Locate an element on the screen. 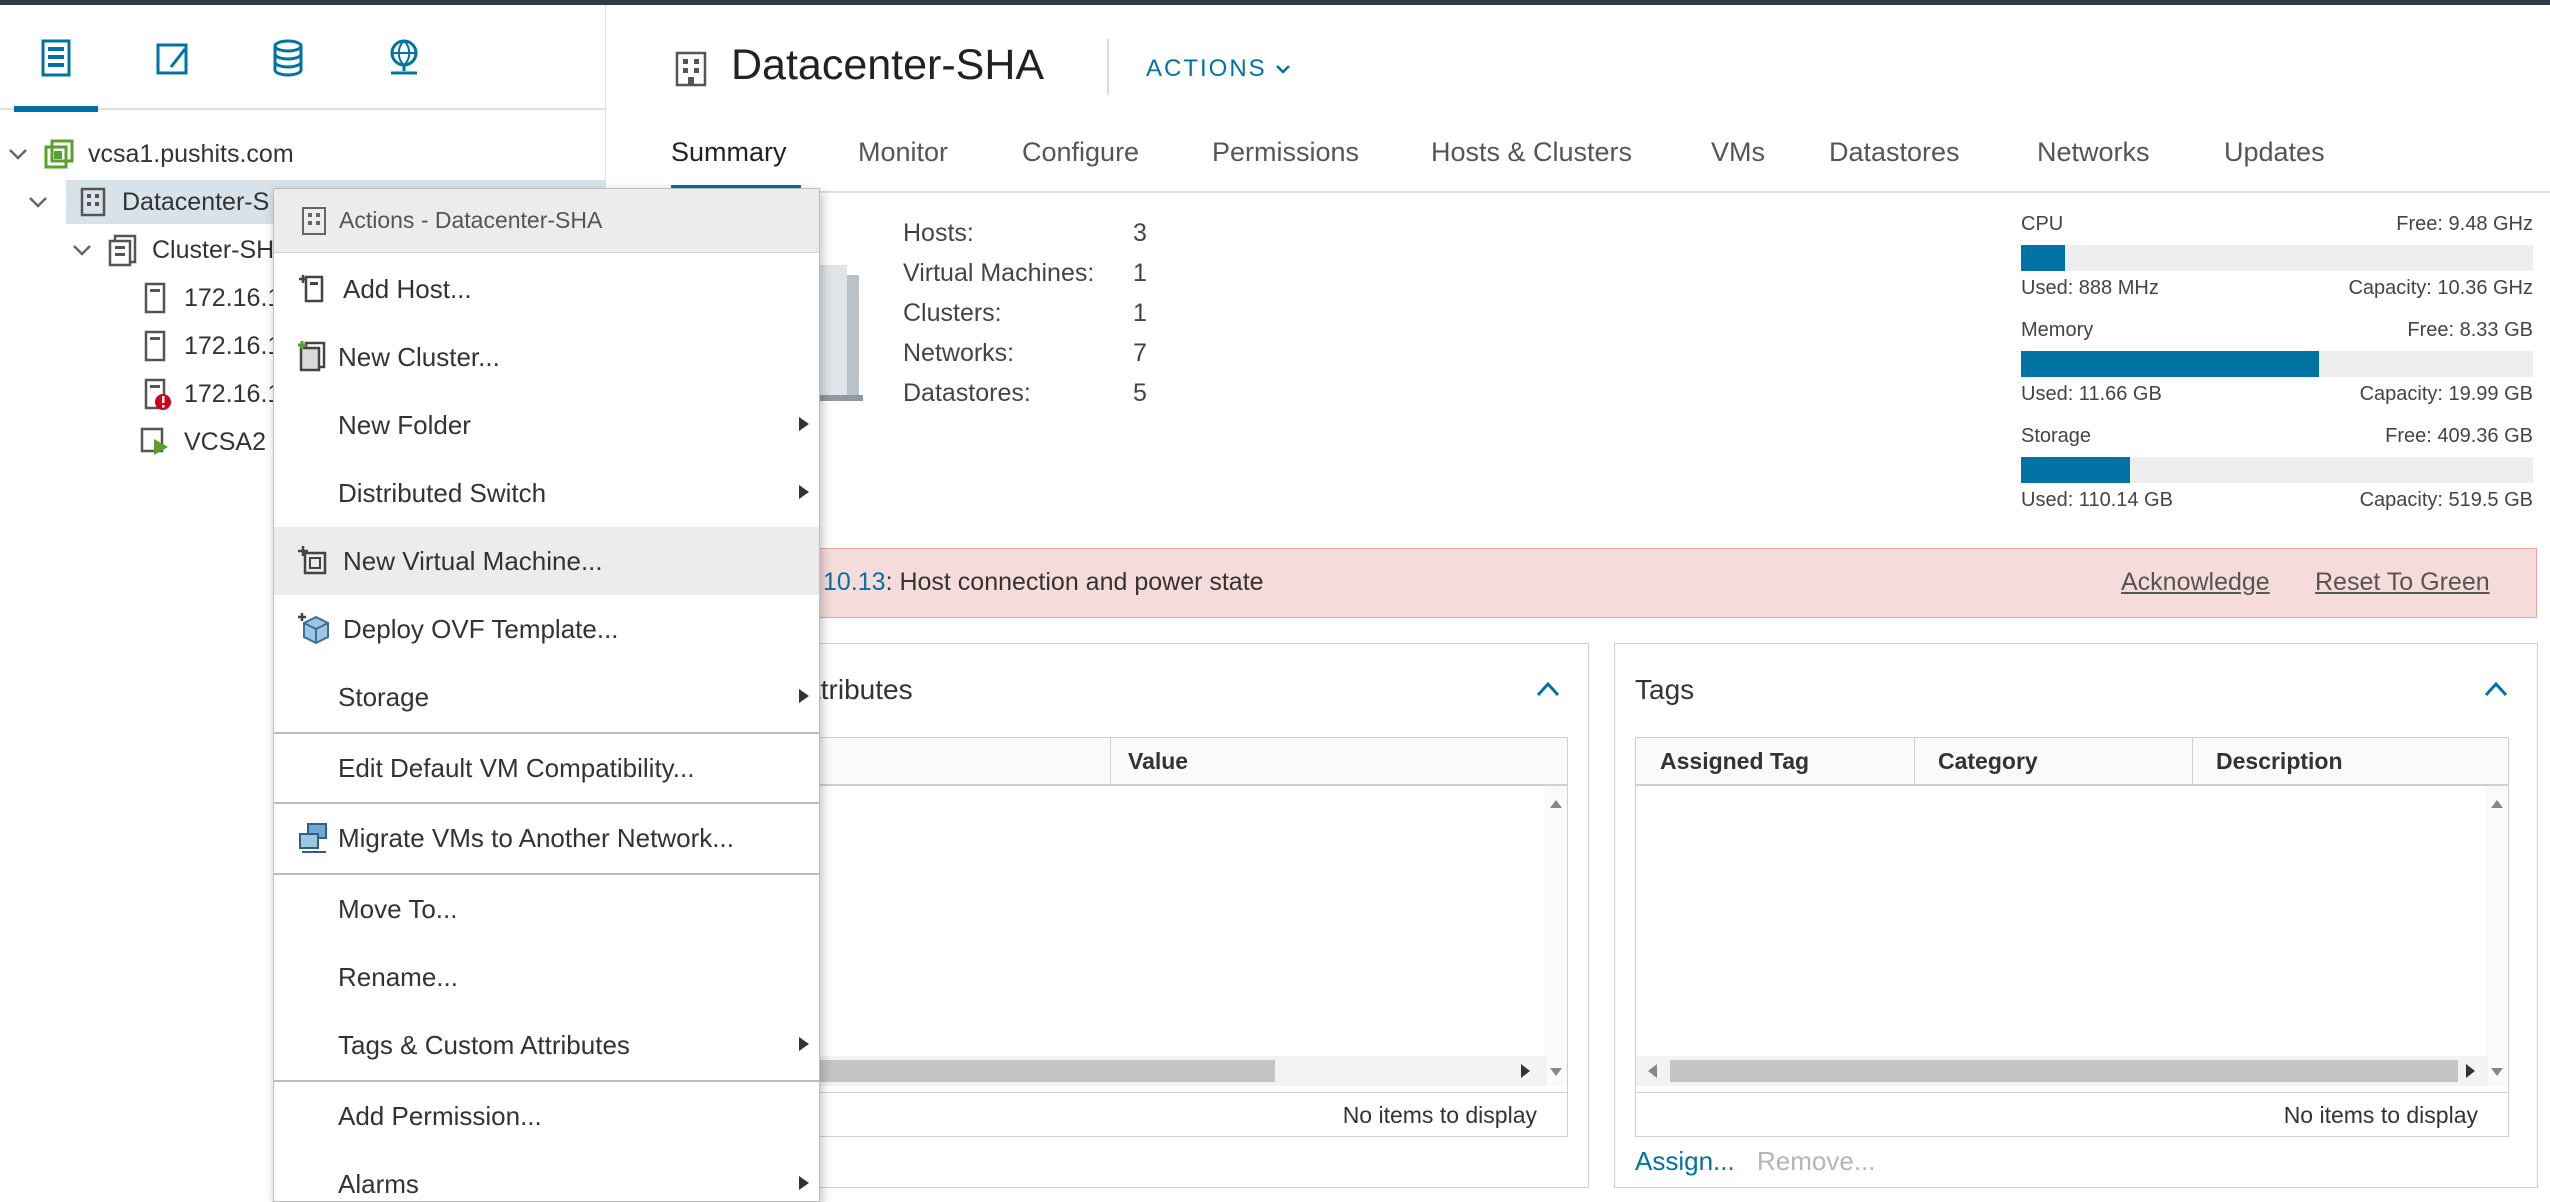 Image resolution: width=2550 pixels, height=1202 pixels. grid-footer: No items to display is located at coordinates (2072, 1114).